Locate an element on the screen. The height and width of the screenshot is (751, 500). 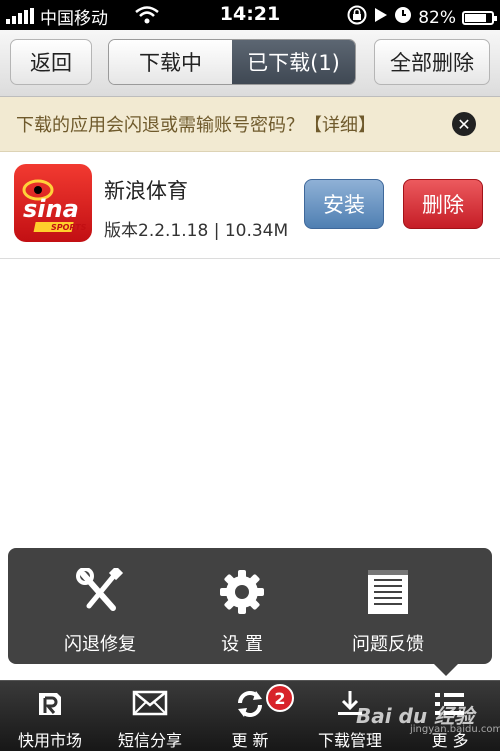
play-icon is located at coordinates (381, 17).